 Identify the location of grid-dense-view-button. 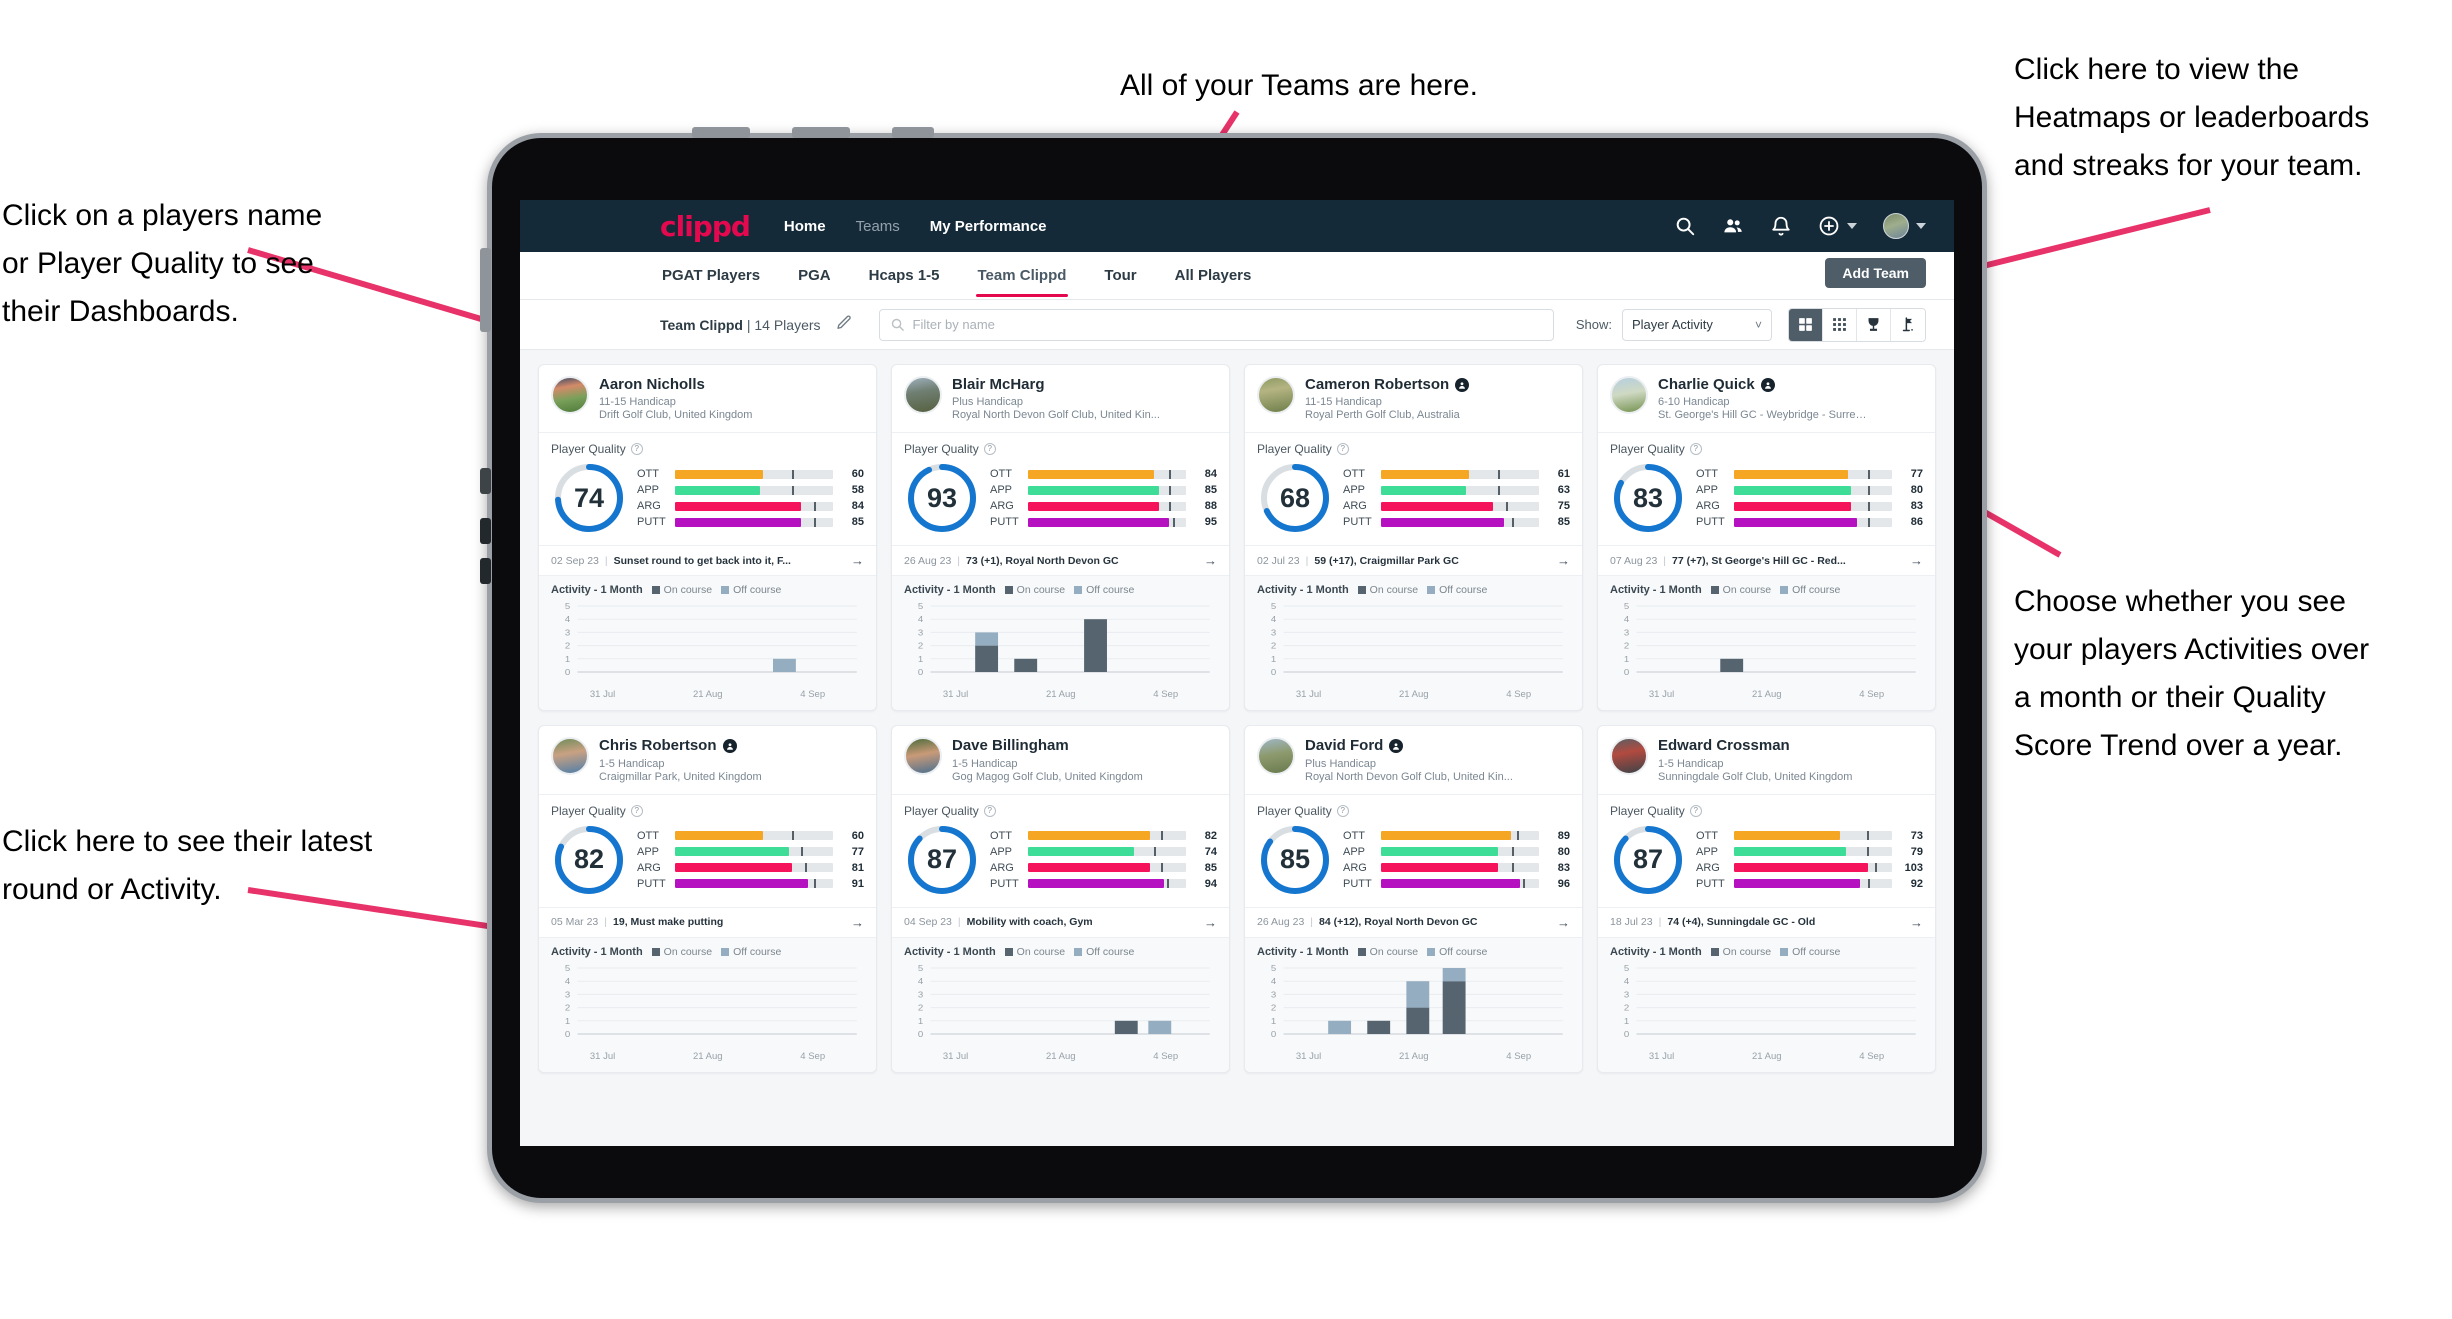
(1840, 324).